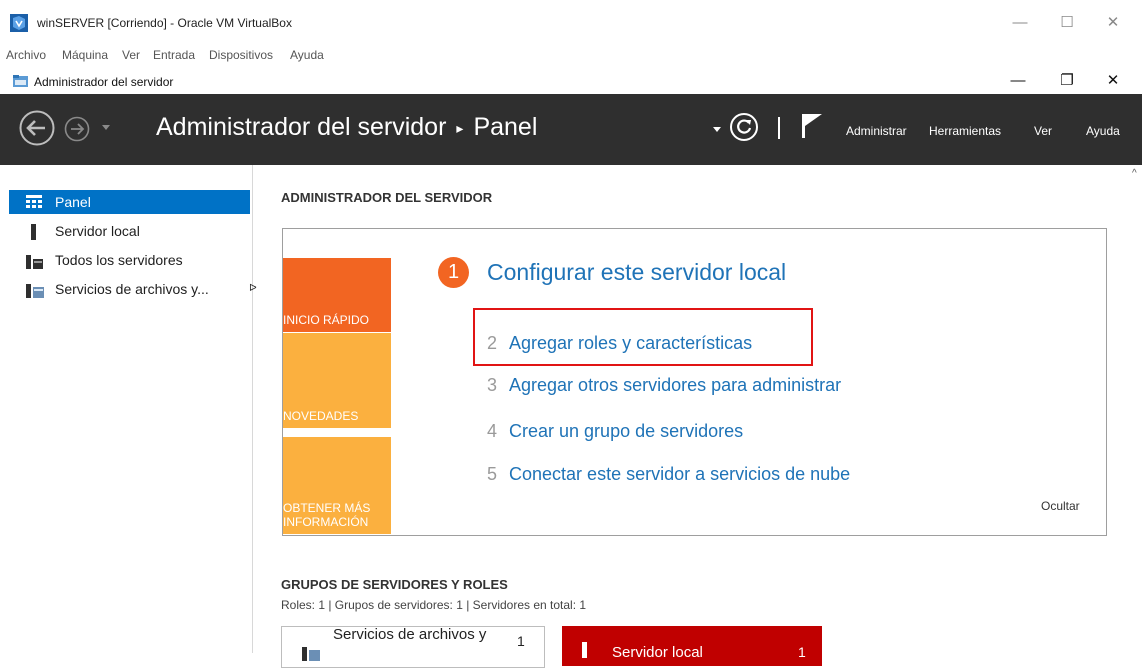 The height and width of the screenshot is (668, 1142). I want to click on close-button: ✕, so click(1113, 81).